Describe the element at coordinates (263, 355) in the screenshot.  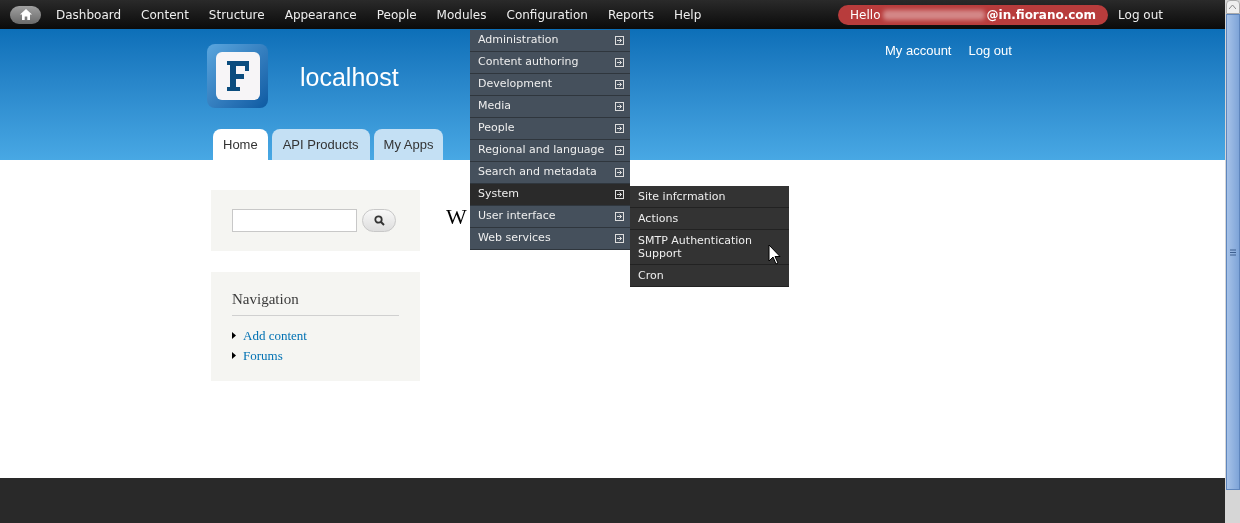
I see `nav-link: Forums` at that location.